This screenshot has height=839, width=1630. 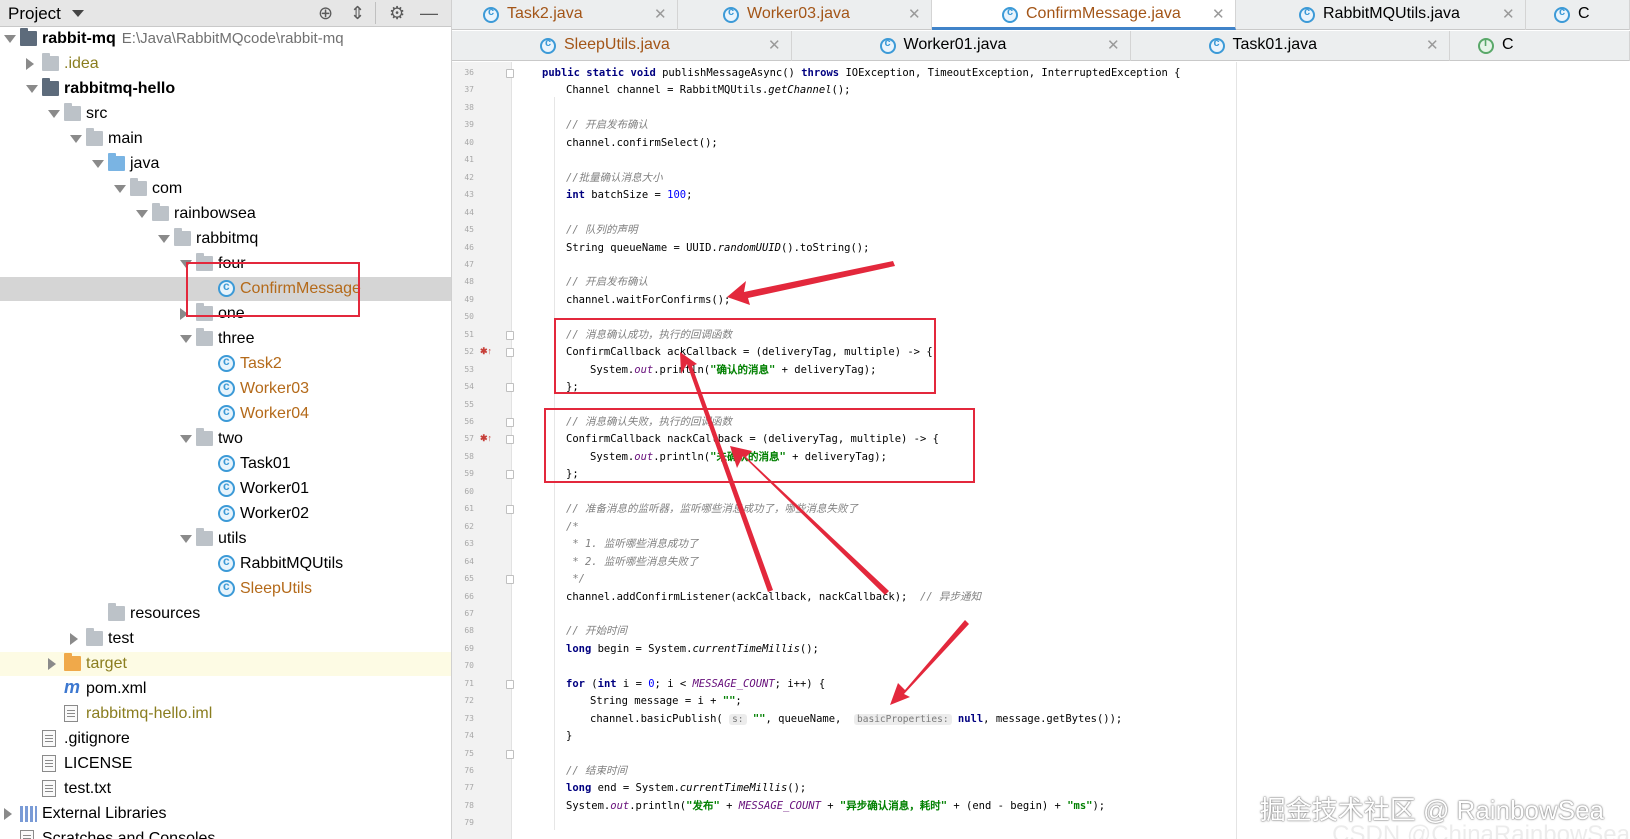 I want to click on tree-row: rainbowsea, so click(x=225, y=214).